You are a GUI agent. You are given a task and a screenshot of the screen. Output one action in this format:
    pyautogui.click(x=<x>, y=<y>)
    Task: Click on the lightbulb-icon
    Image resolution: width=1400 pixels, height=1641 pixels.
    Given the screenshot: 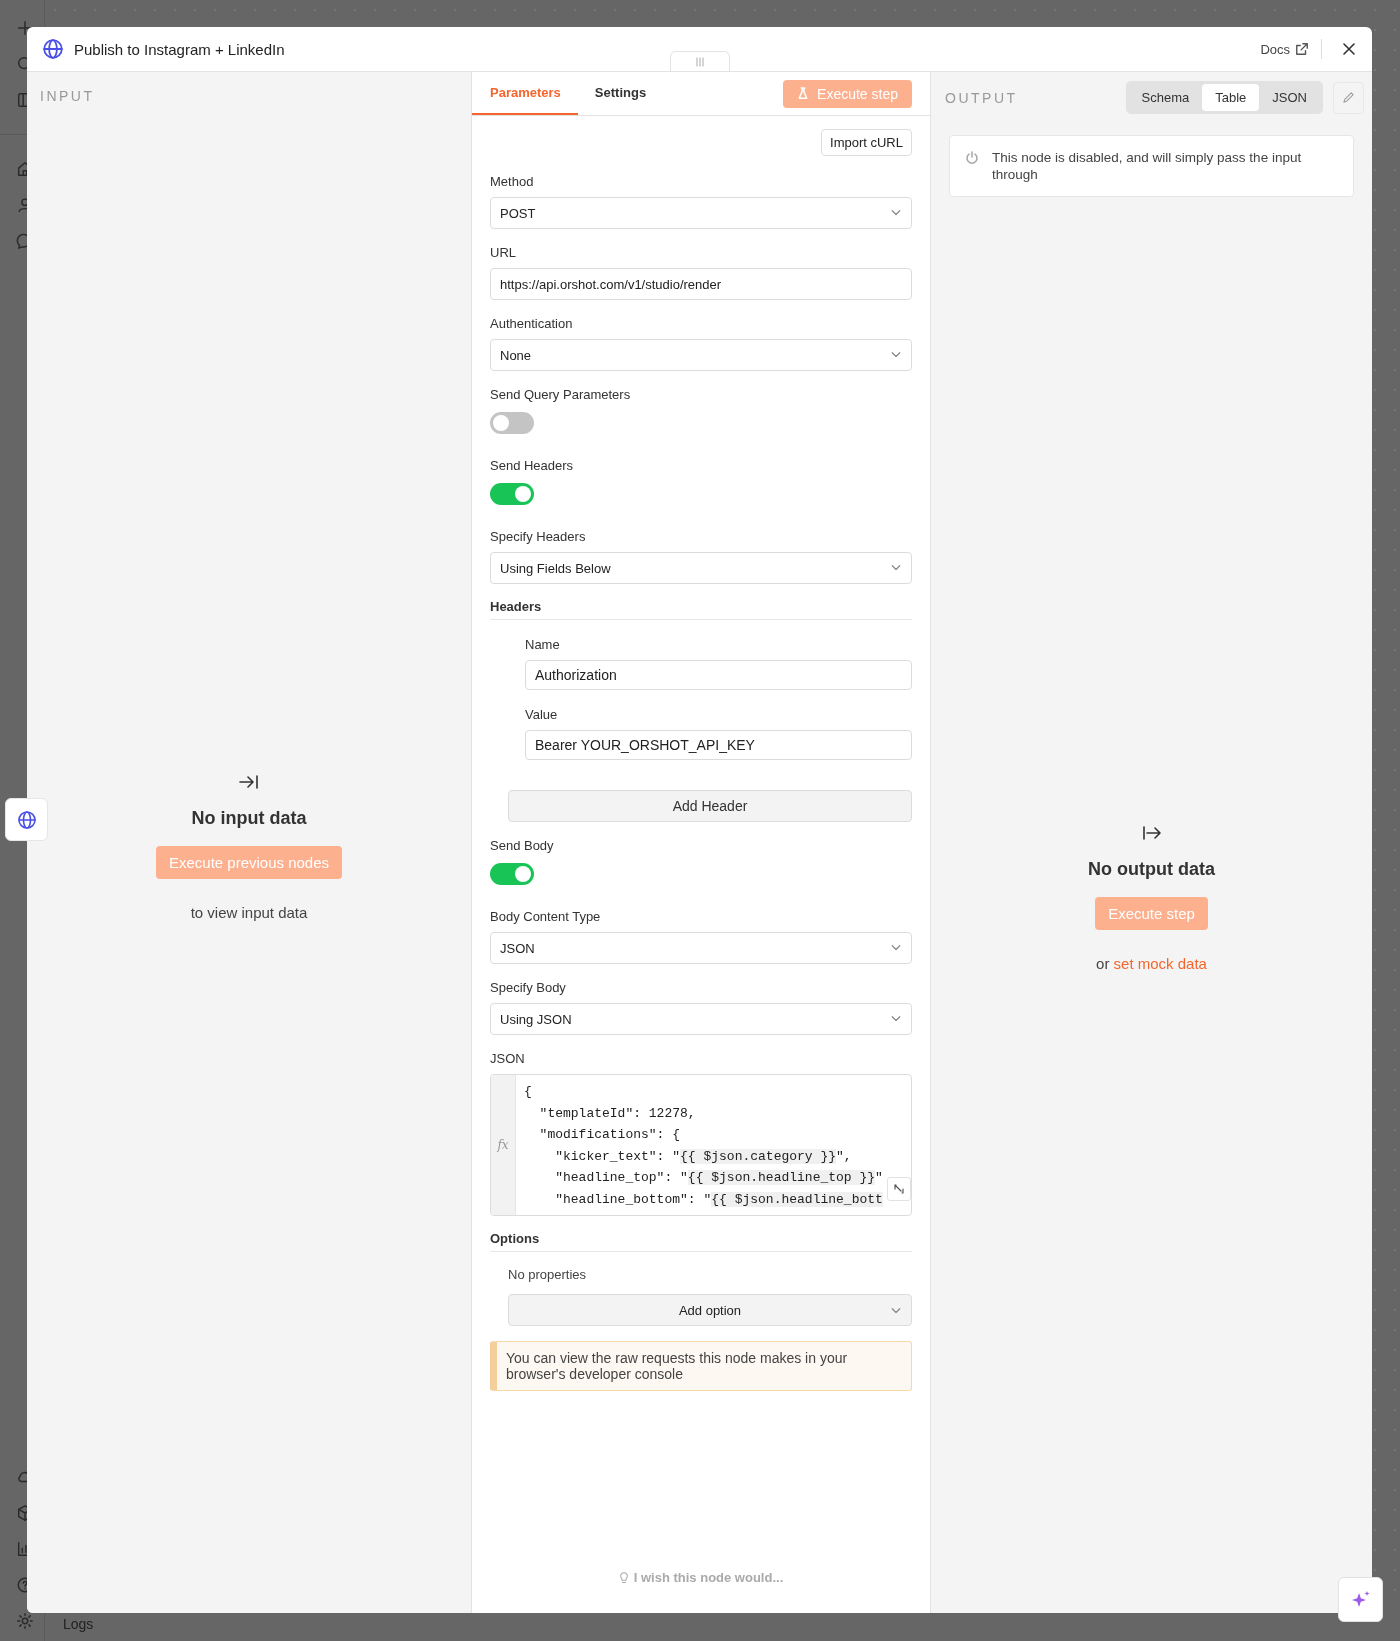 What is the action you would take?
    pyautogui.click(x=623, y=1577)
    